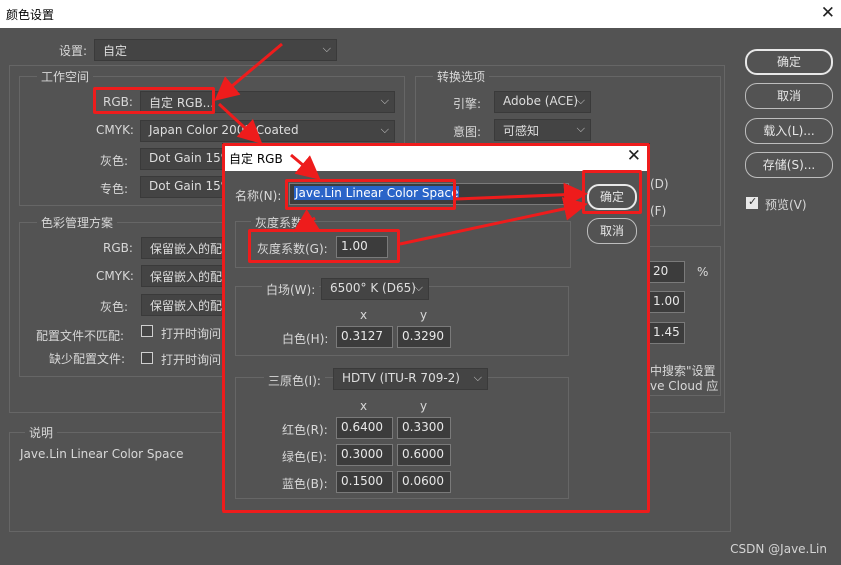 This screenshot has height=565, width=841. Describe the element at coordinates (305, 166) in the screenshot. I see `arrow-title-to-name` at that location.